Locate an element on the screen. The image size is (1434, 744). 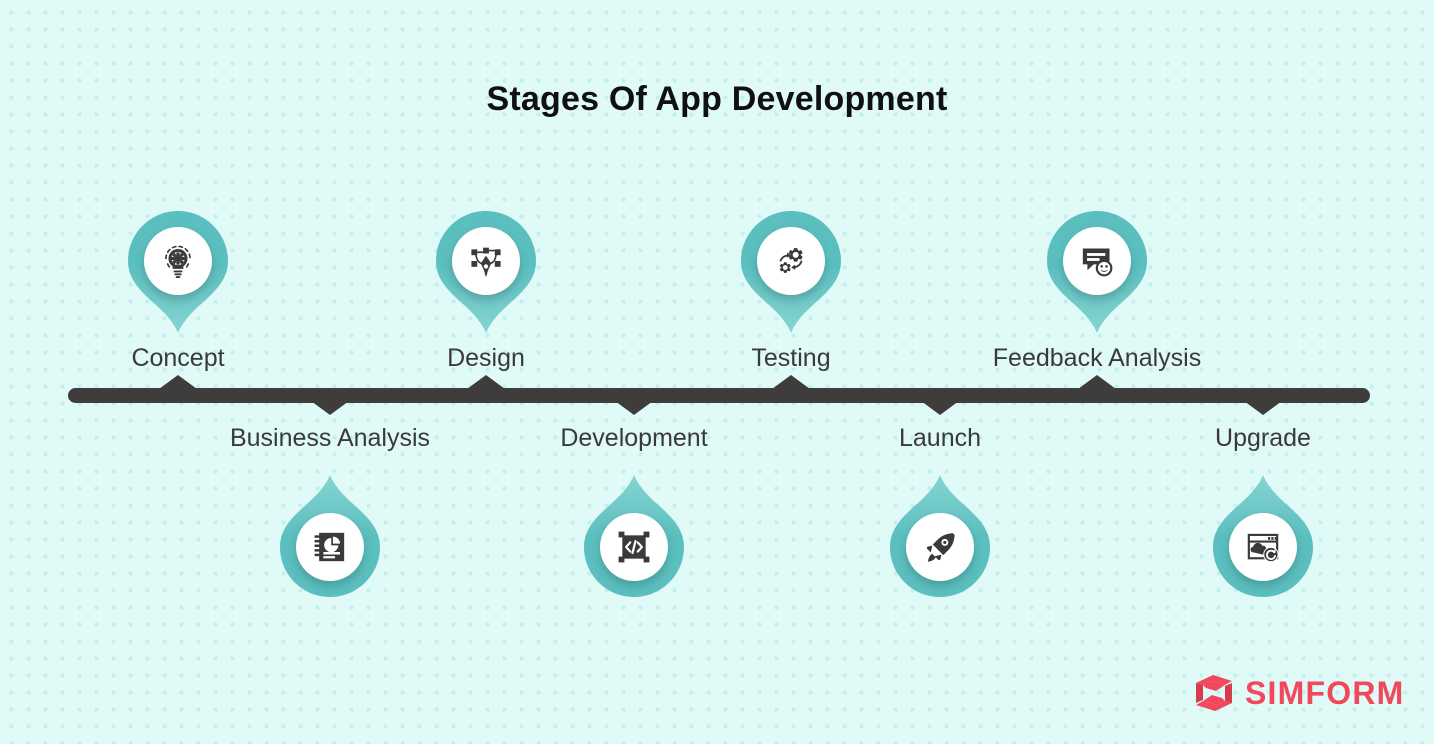
notebook-chart-icon is located at coordinates (329, 547).